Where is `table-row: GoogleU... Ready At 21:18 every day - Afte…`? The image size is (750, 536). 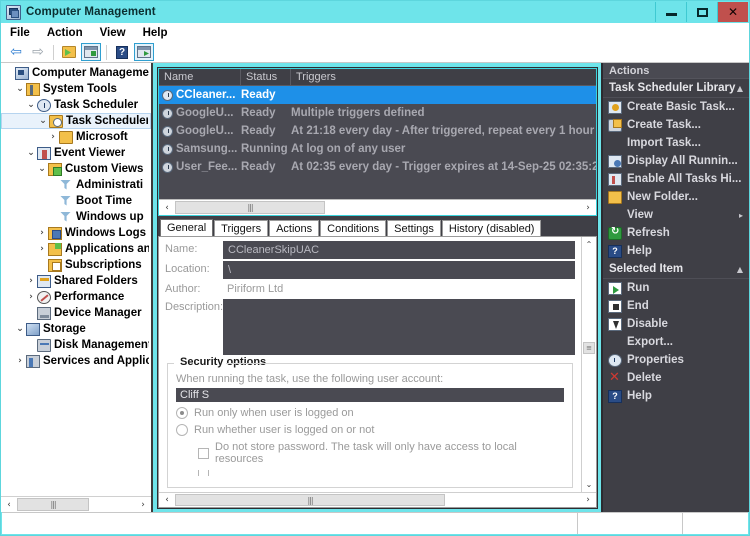
table-row: GoogleU... Ready At 21:18 every day - Afte… is located at coordinates (377, 131).